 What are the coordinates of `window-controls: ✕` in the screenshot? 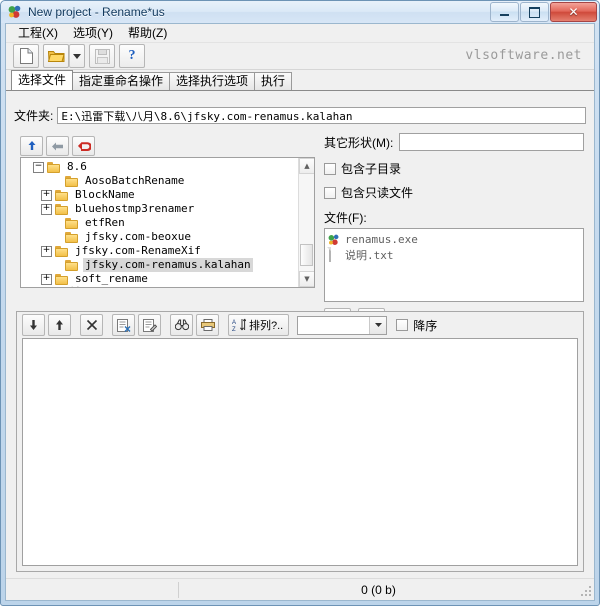 It's located at (543, 12).